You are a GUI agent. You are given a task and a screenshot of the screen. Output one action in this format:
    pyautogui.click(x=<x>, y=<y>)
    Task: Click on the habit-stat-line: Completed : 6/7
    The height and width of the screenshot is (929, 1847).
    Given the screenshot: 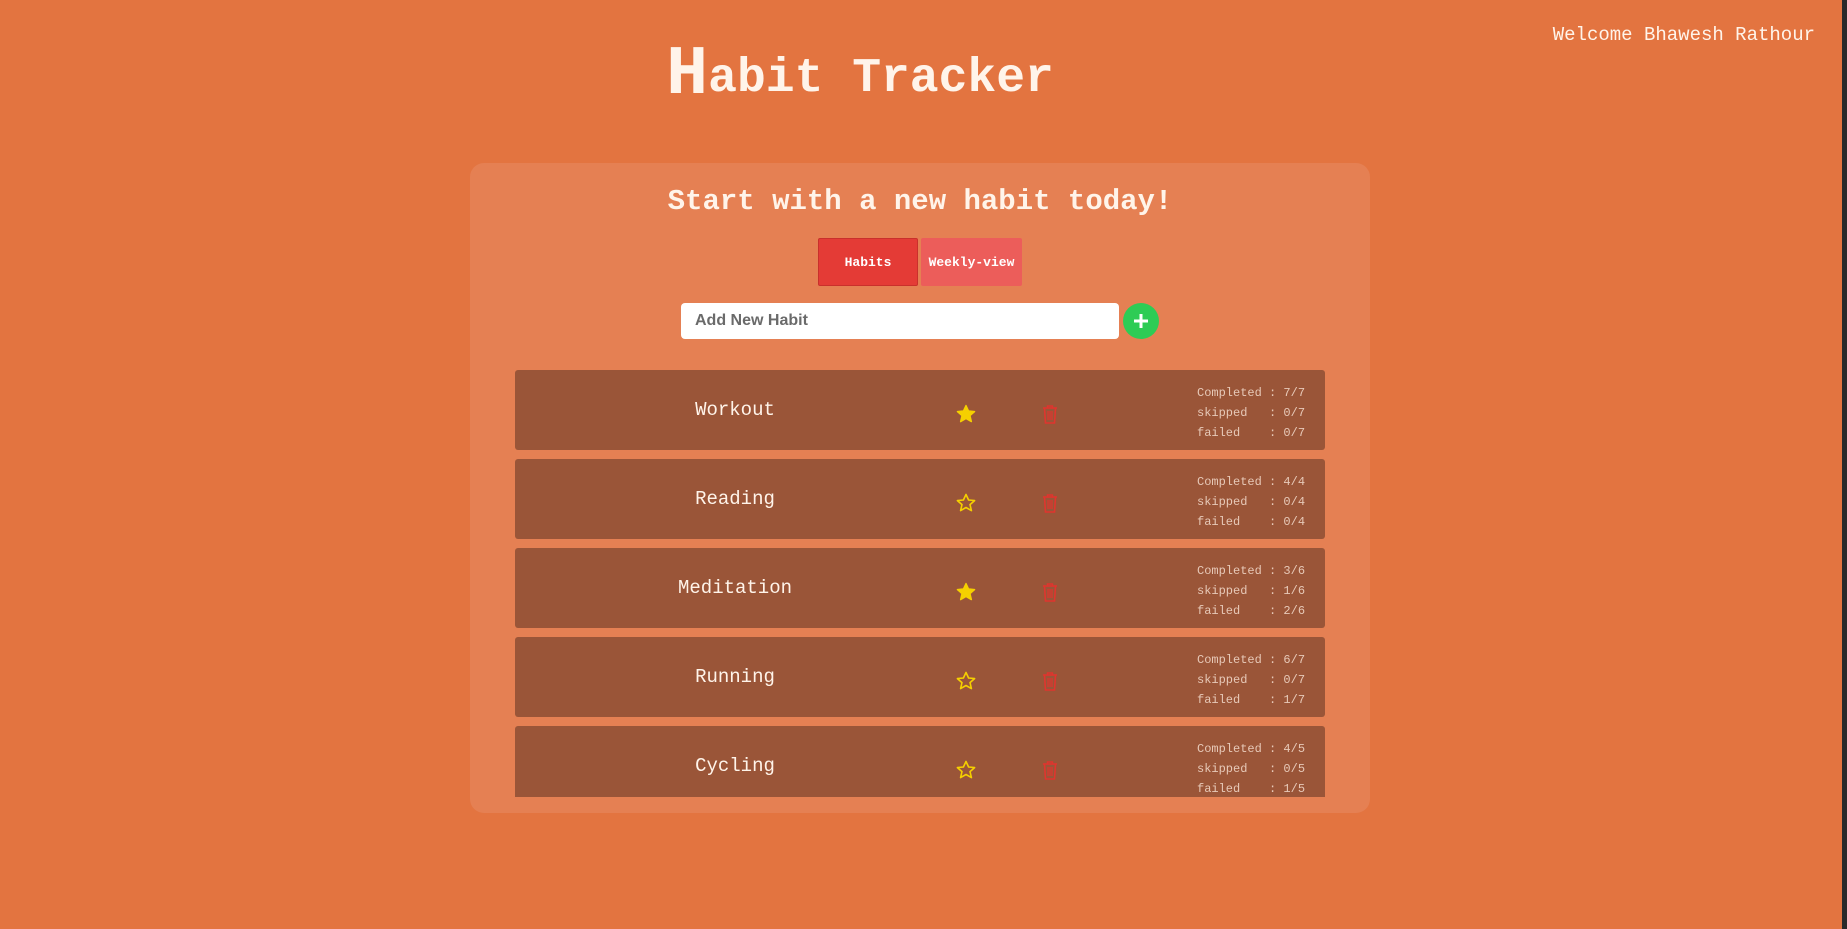 What is the action you would take?
    pyautogui.click(x=1251, y=660)
    